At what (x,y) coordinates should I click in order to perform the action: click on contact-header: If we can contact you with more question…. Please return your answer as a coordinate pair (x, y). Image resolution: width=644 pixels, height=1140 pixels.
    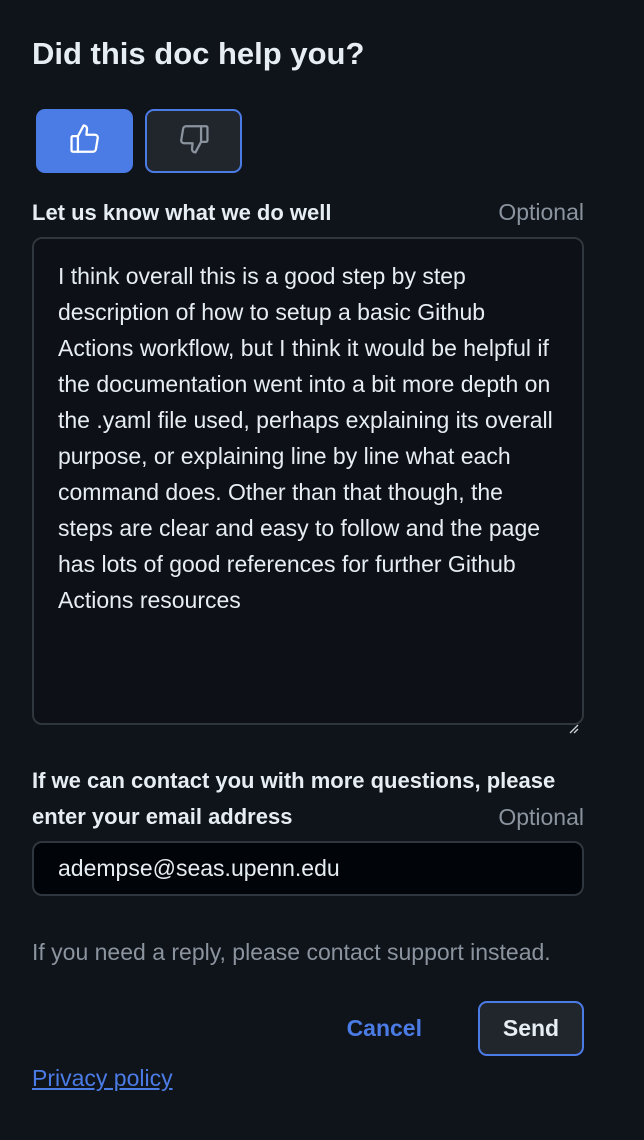
    Looking at the image, I should click on (308, 799).